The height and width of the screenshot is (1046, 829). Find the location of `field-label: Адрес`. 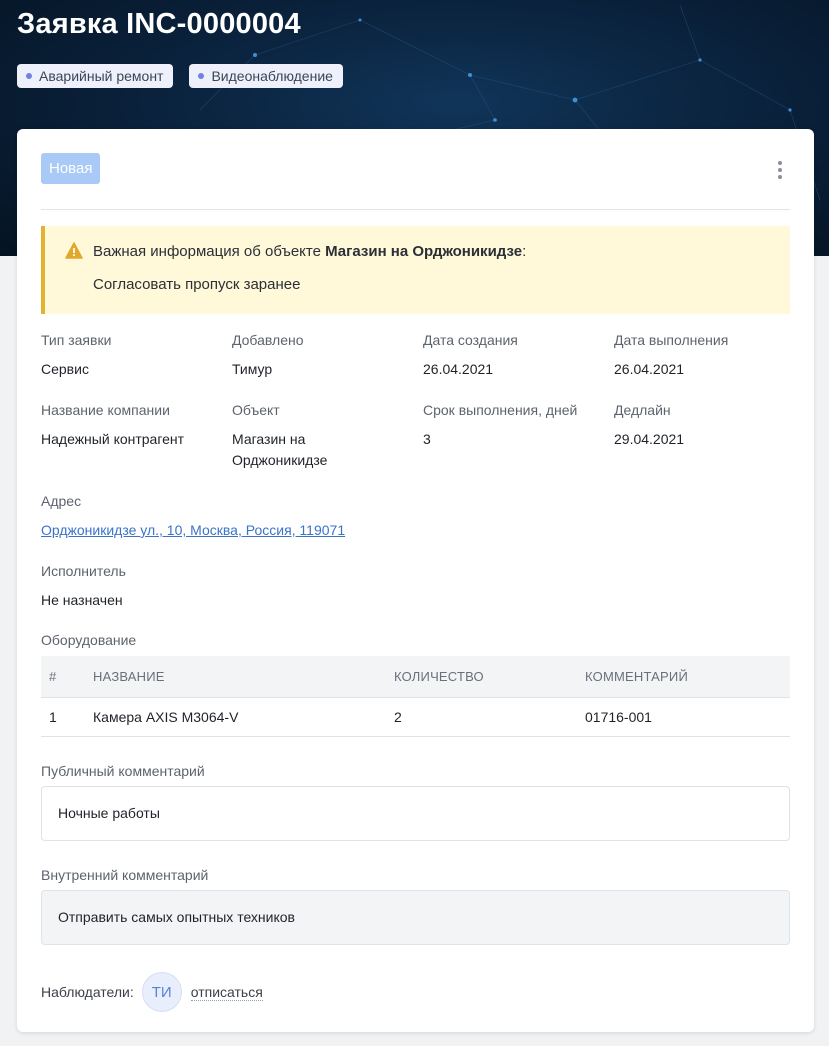

field-label: Адрес is located at coordinates (61, 501).